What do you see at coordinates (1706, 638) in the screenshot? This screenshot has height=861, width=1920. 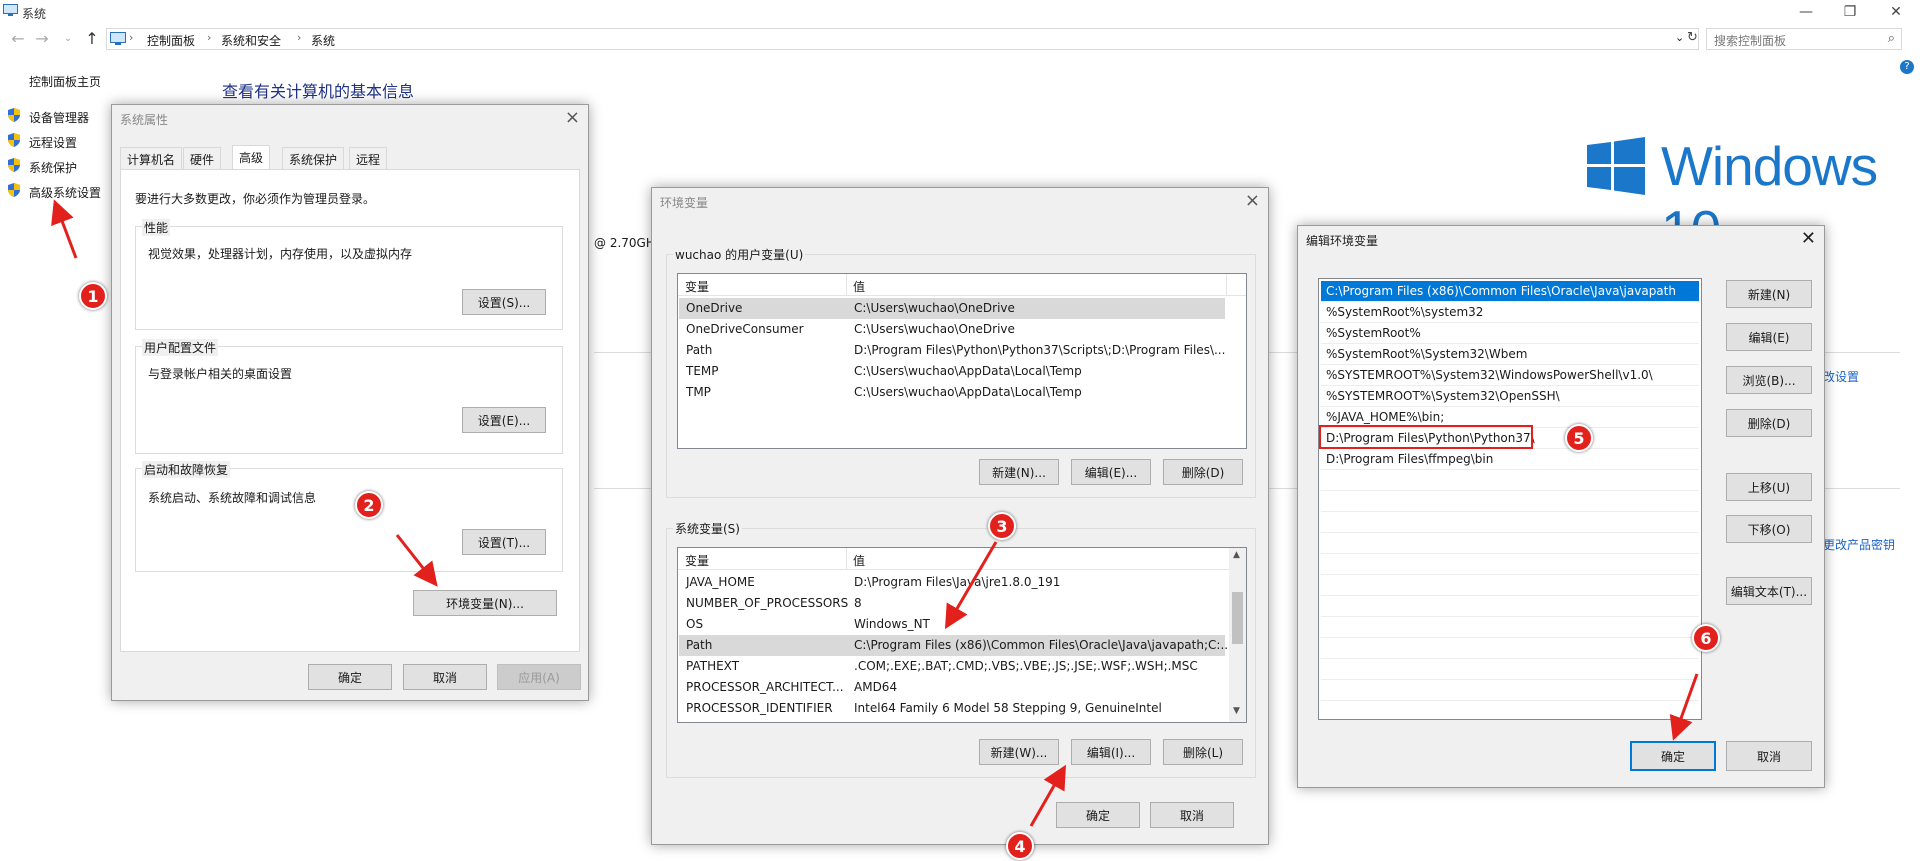 I see `step-marker-6: 6` at bounding box center [1706, 638].